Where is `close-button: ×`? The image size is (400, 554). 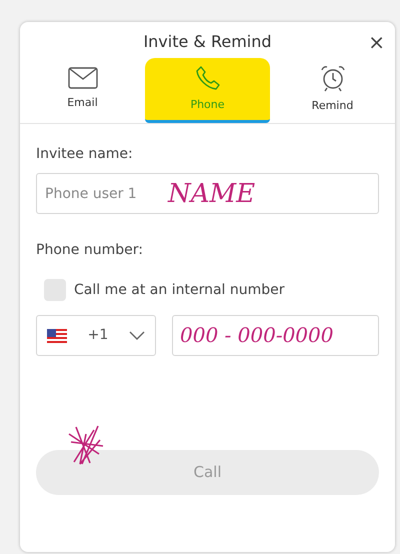 close-button: × is located at coordinates (376, 42).